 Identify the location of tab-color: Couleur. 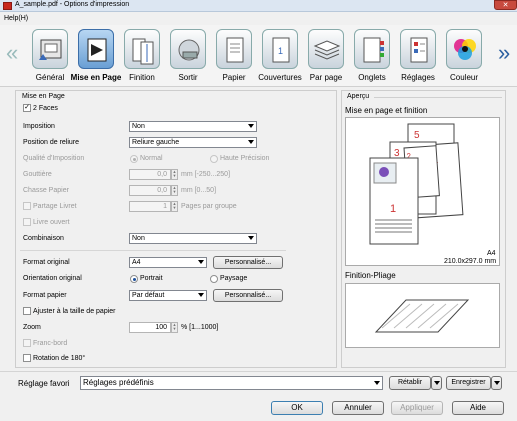
(464, 56).